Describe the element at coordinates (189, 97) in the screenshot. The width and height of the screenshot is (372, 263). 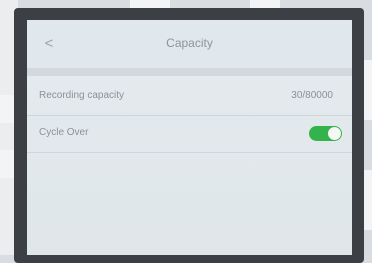
I see `recording-capacity-row: Recording capacity 30/80000` at that location.